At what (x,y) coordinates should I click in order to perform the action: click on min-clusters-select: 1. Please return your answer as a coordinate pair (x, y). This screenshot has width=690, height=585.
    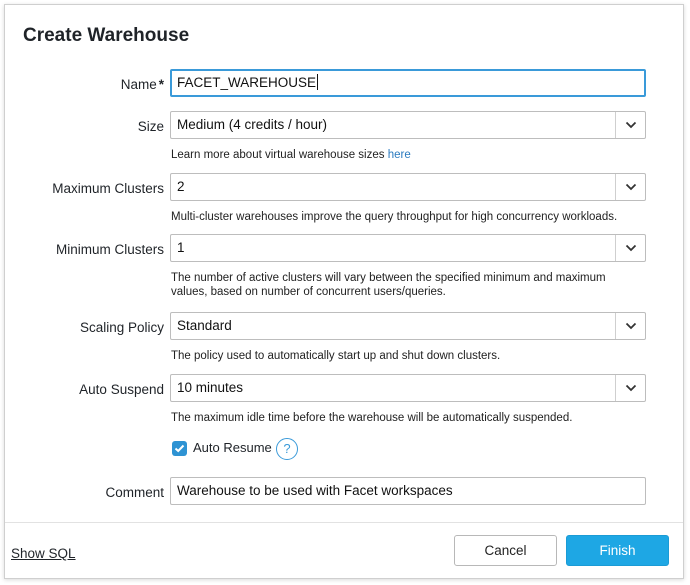
    Looking at the image, I should click on (408, 248).